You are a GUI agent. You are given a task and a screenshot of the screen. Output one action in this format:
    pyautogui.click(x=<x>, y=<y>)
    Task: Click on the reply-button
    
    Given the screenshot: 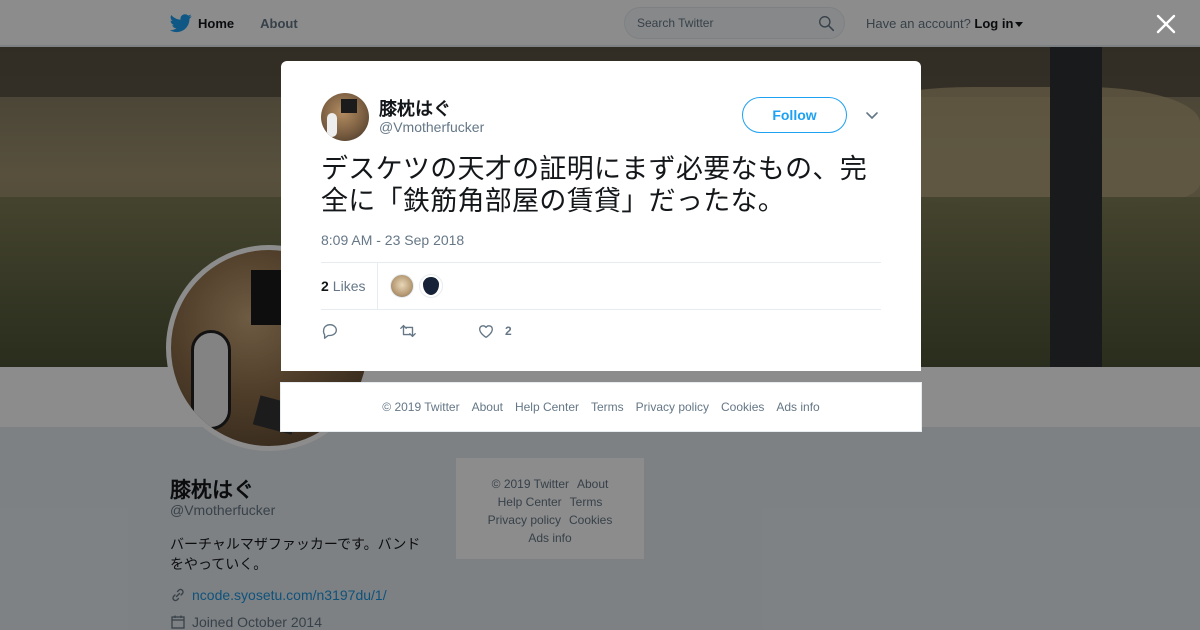 What is the action you would take?
    pyautogui.click(x=330, y=331)
    